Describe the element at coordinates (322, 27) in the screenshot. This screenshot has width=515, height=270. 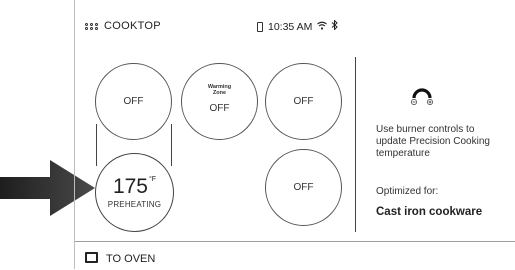
I see `wifi-icon` at that location.